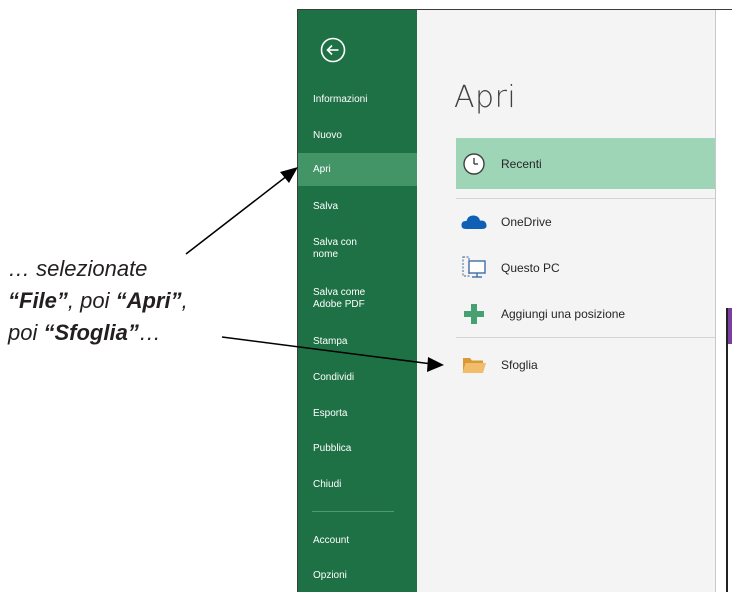 The image size is (732, 592). What do you see at coordinates (239, 213) in the screenshot?
I see `arrow-to-apri` at bounding box center [239, 213].